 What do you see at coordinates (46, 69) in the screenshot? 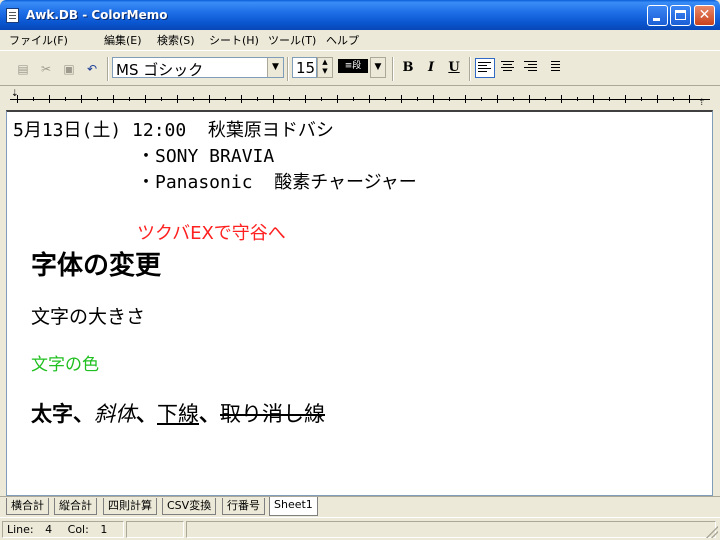
I see `cut-icon: ✂` at bounding box center [46, 69].